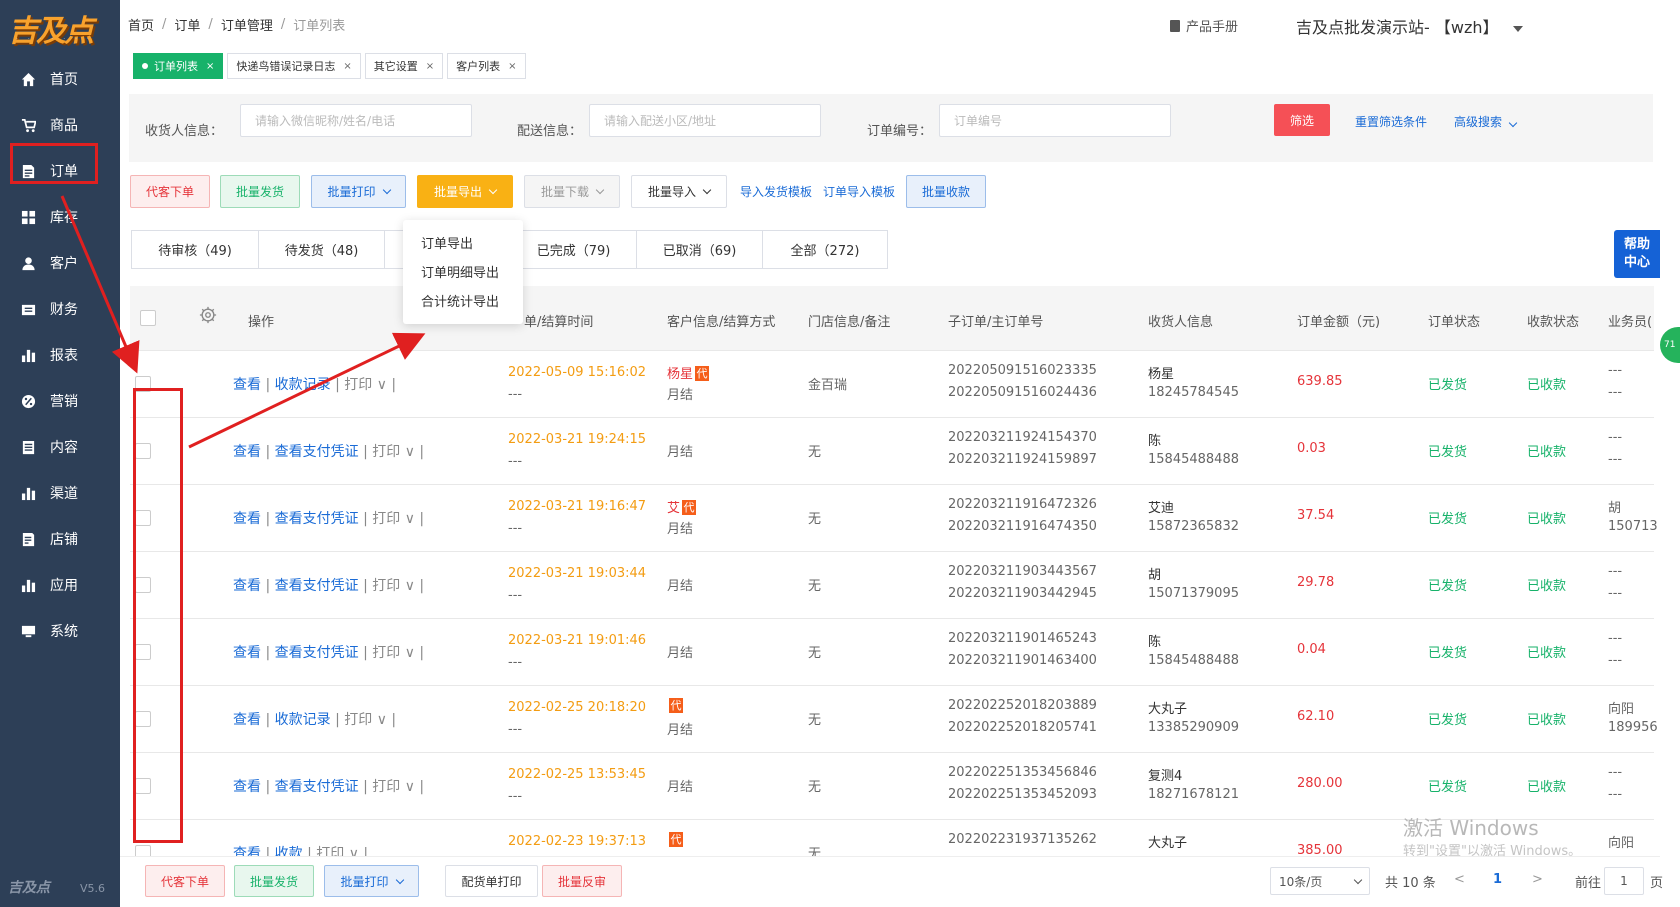 This screenshot has width=1680, height=907. I want to click on bottom-batch-print-button: 批量打印, so click(371, 881).